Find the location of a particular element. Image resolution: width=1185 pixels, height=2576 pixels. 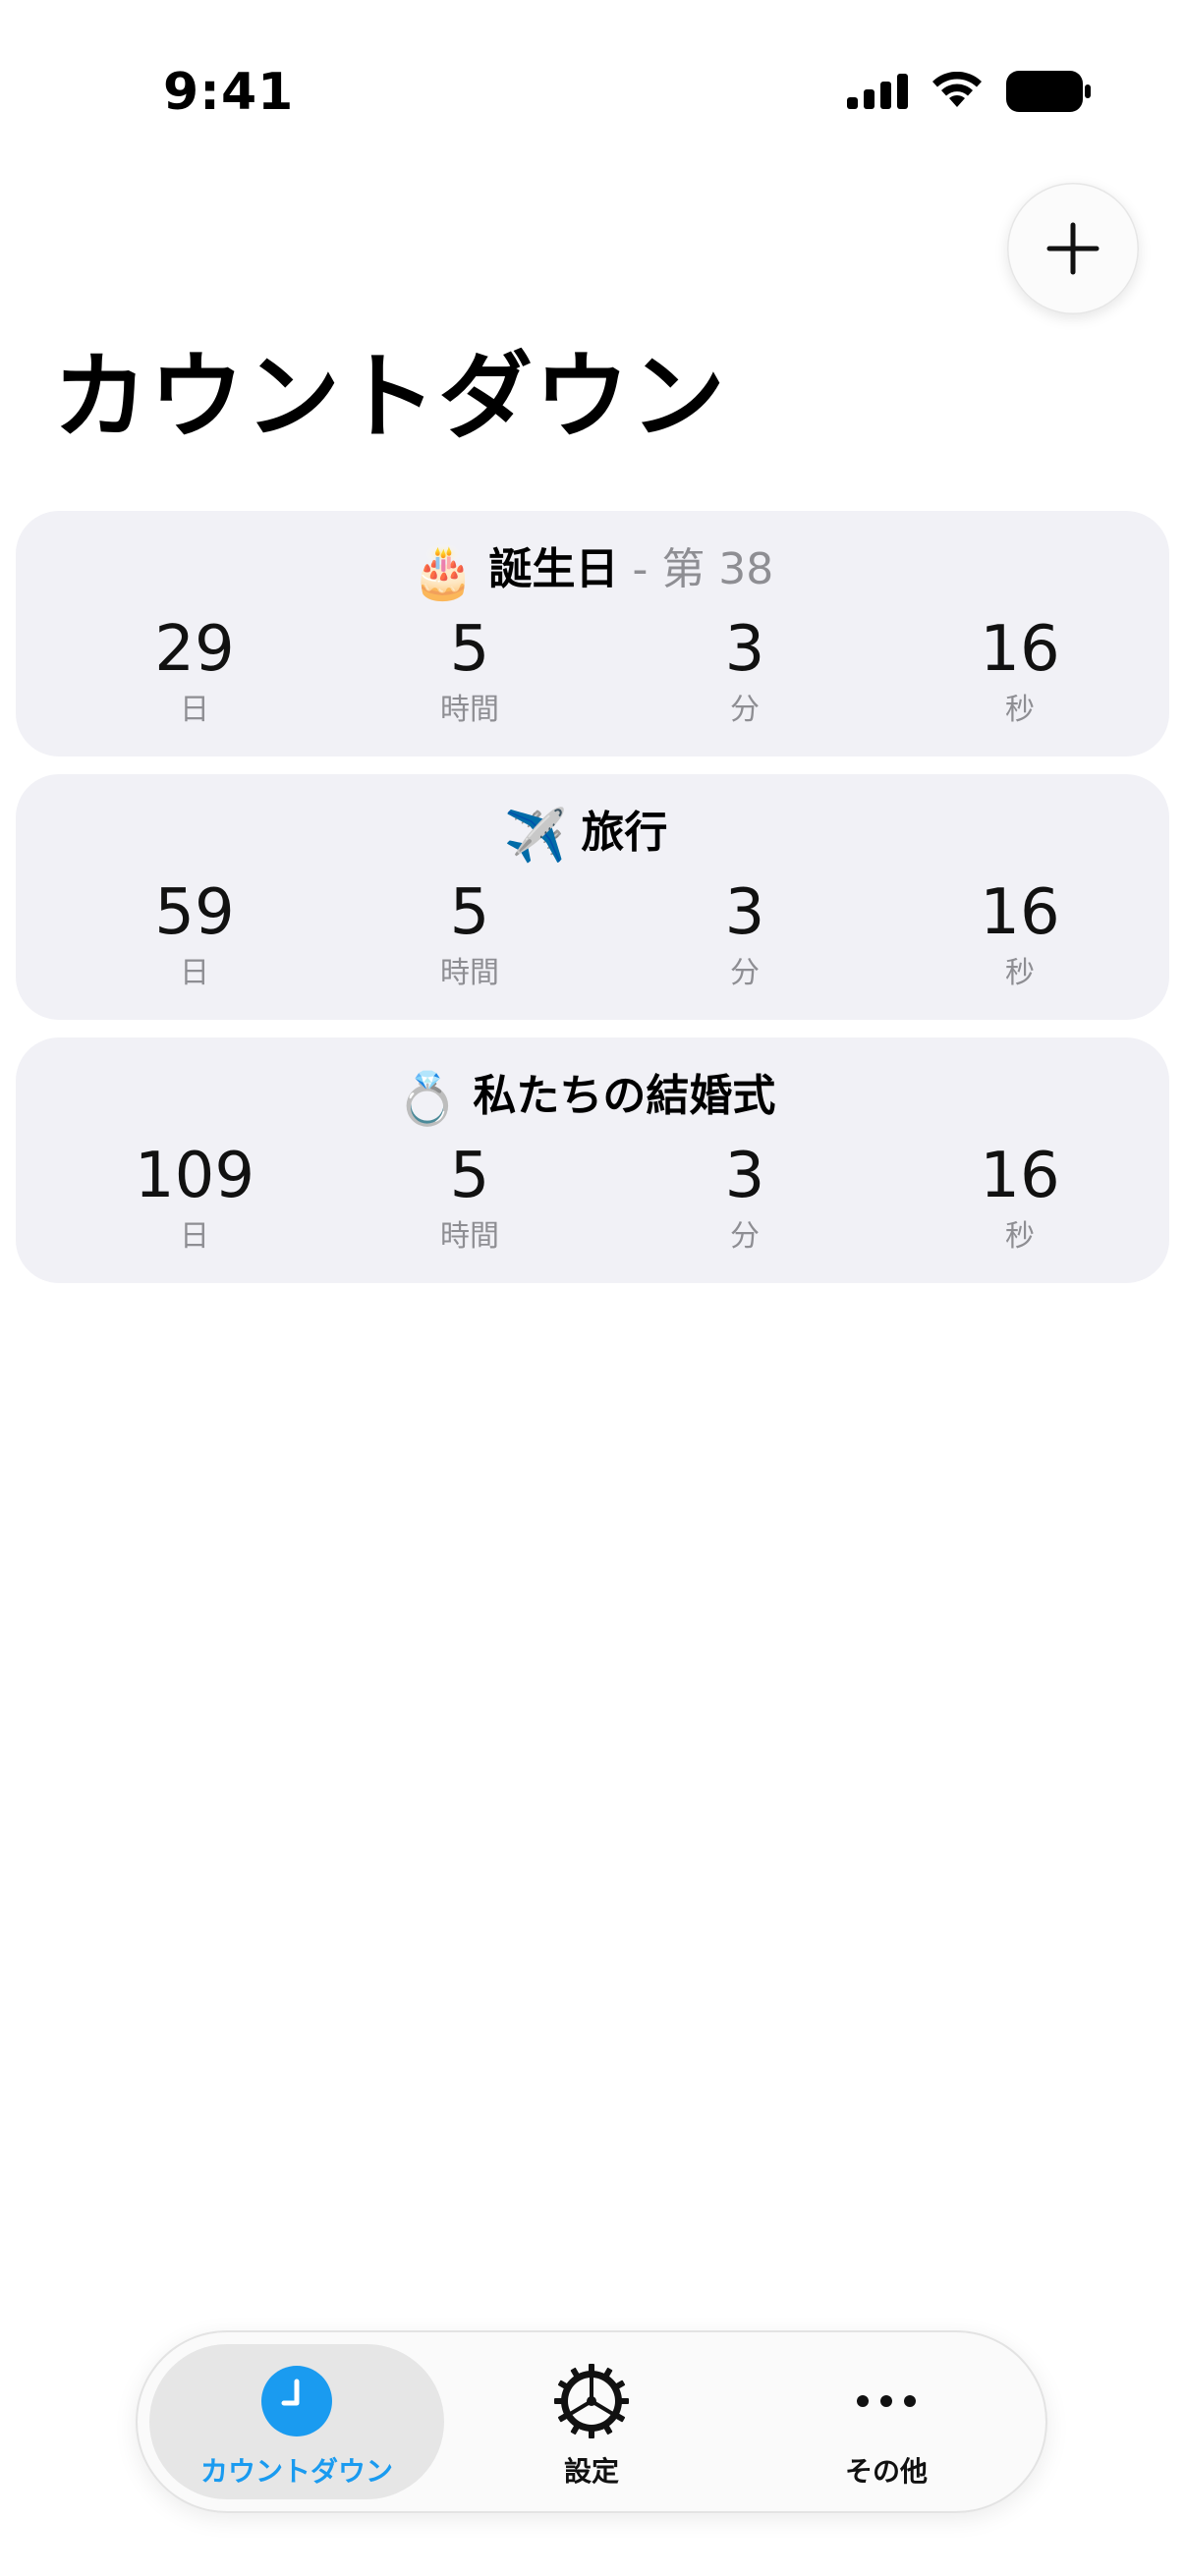

cellular-signal-icon is located at coordinates (878, 91).